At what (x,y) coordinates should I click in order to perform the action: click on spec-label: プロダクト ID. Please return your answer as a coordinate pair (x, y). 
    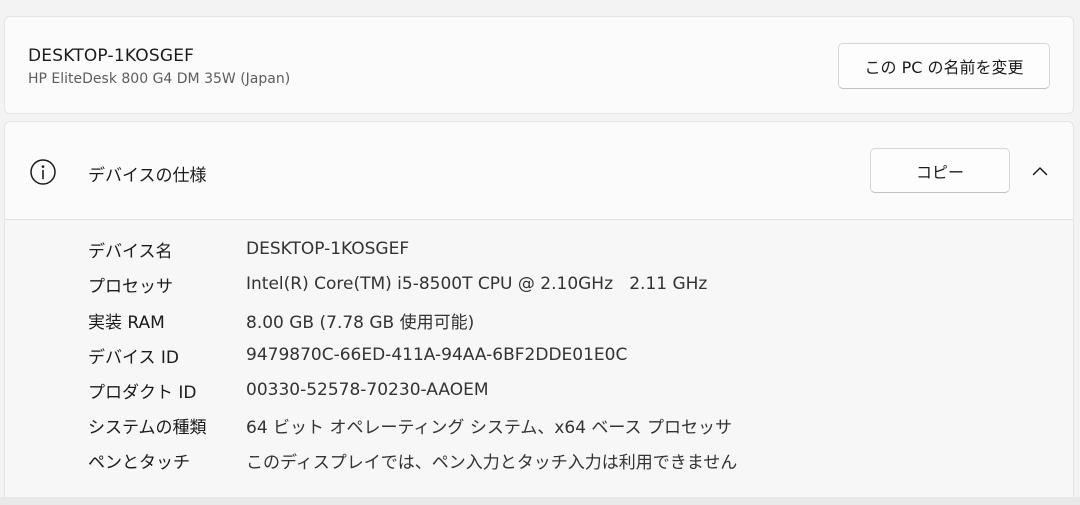
    Looking at the image, I should click on (142, 392).